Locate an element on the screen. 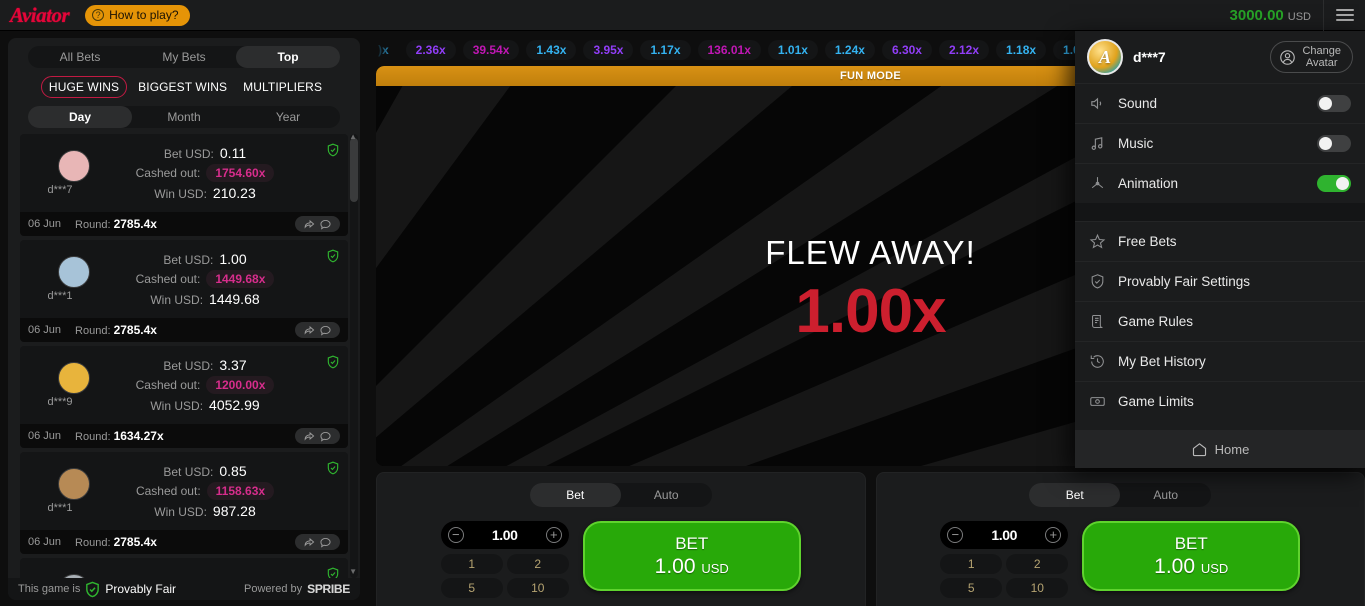 Image resolution: width=1365 pixels, height=606 pixels. menu-home-button: Home is located at coordinates (1220, 449).